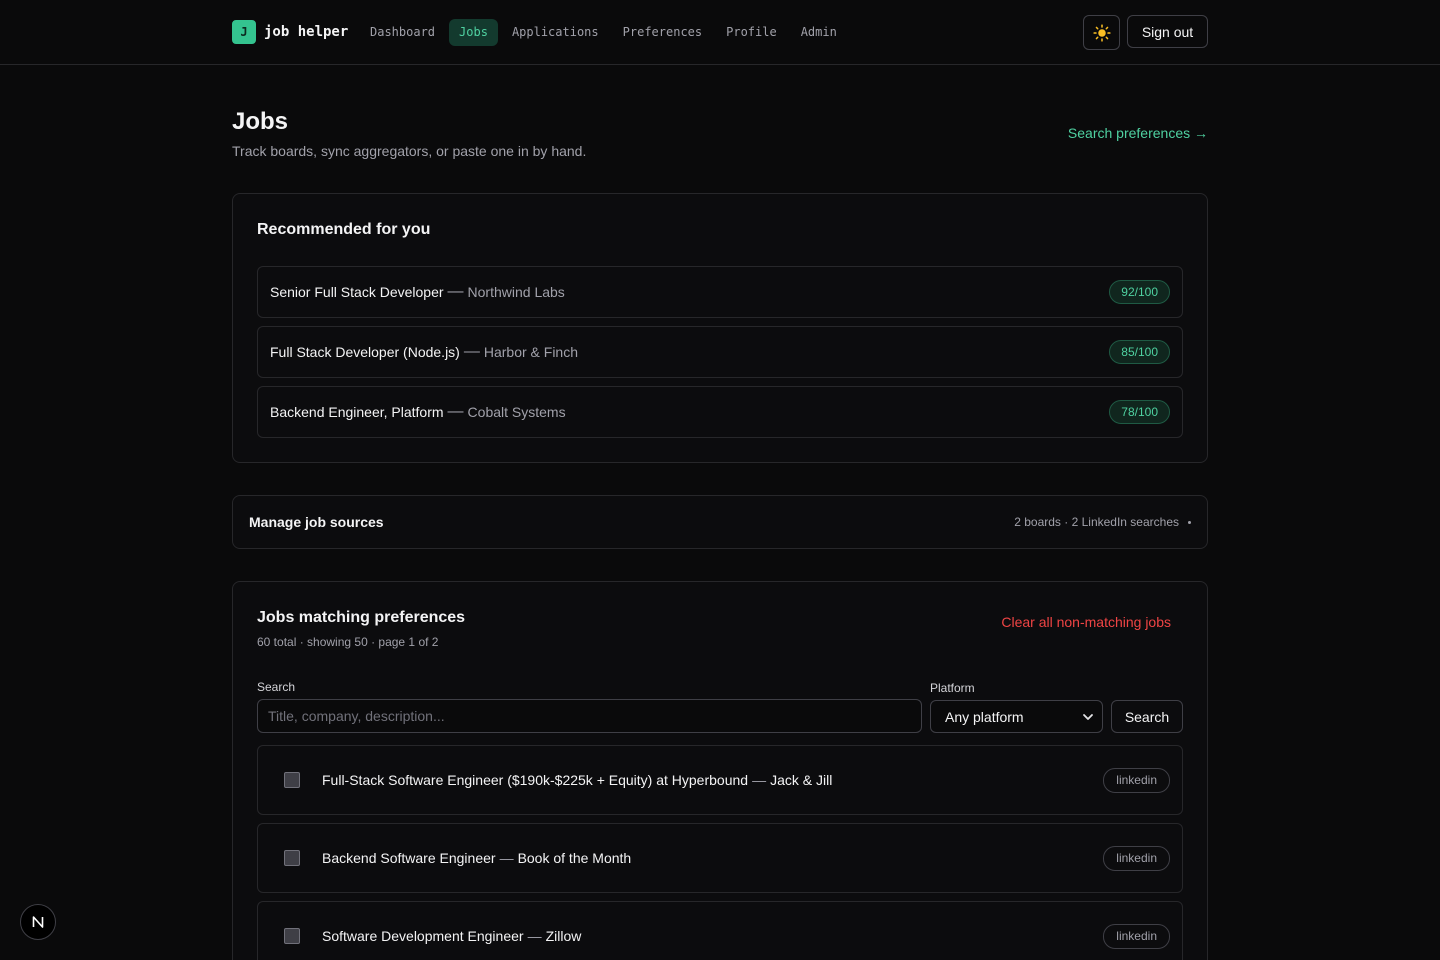  Describe the element at coordinates (306, 32) in the screenshot. I see `brand-name: job helper` at that location.